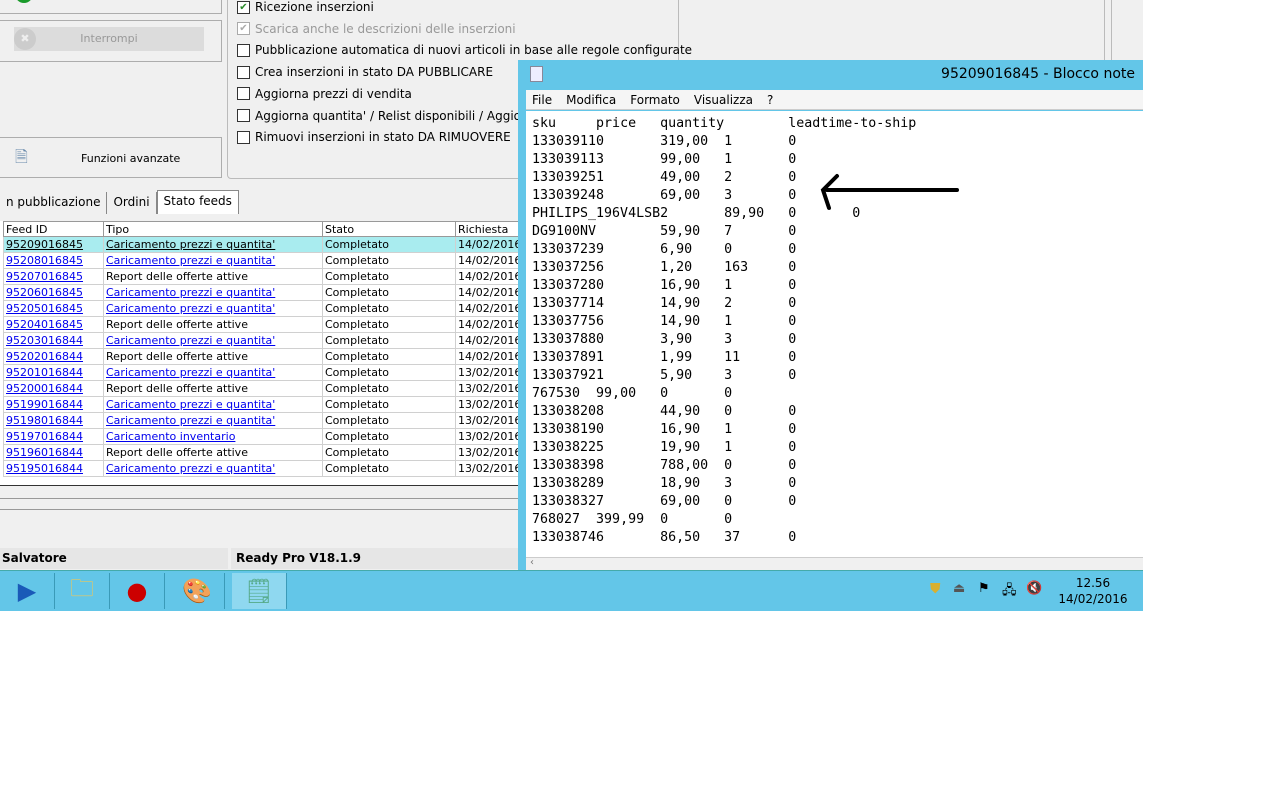 The height and width of the screenshot is (800, 1280). Describe the element at coordinates (44, 276) in the screenshot. I see `feed-id-link: 95207016845` at that location.